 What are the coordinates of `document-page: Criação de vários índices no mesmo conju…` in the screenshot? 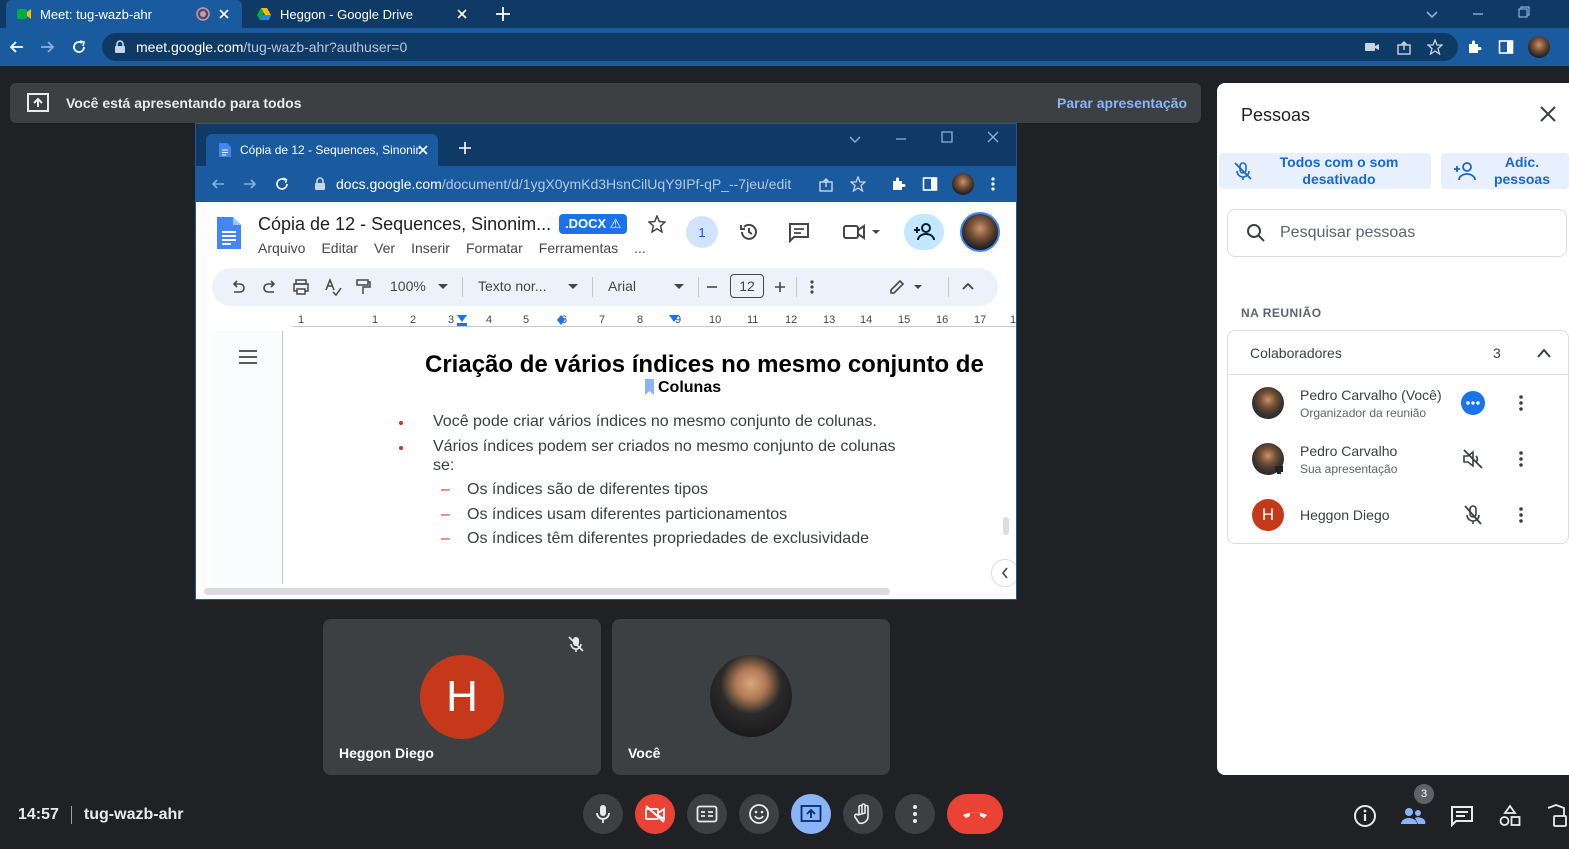 It's located at (649, 459).